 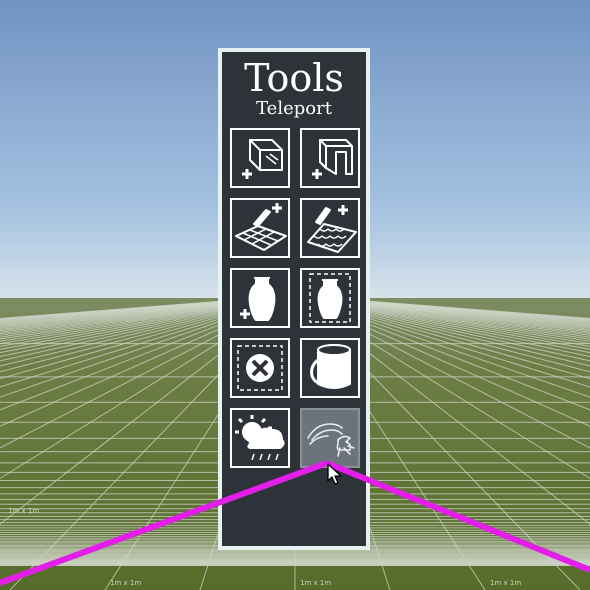 I want to click on paint-bucket-icon, so click(x=330, y=366).